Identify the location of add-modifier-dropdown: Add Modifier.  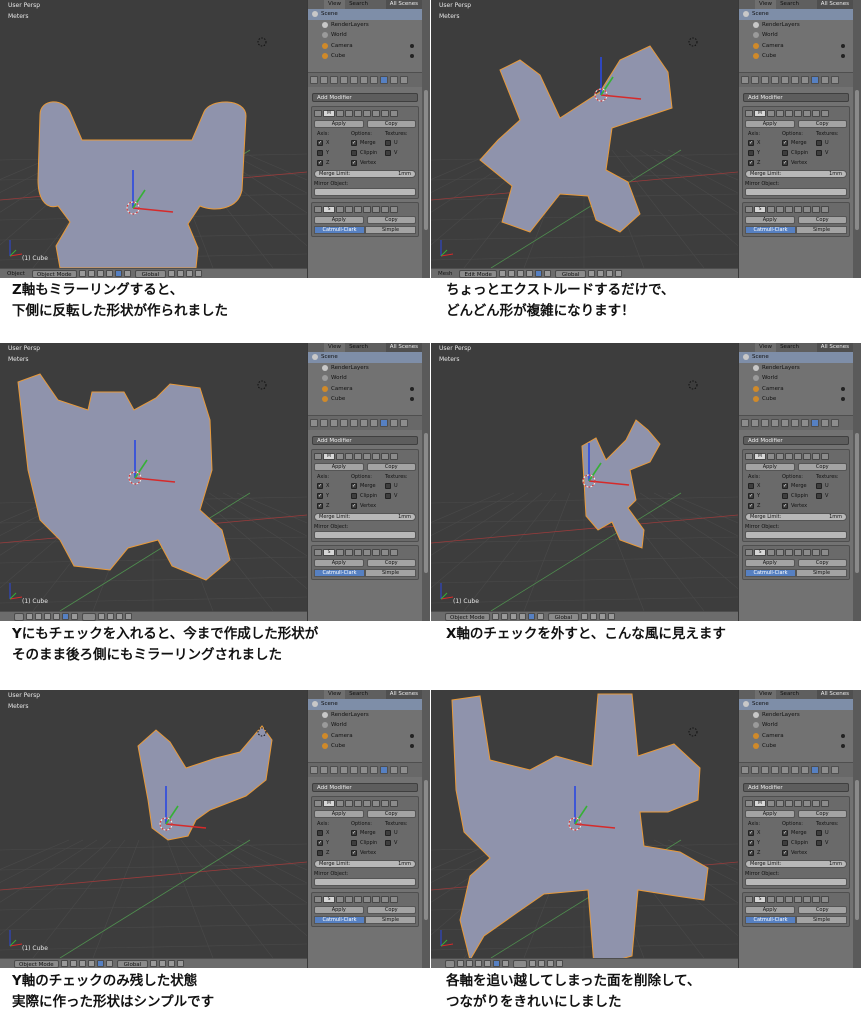
(796, 97).